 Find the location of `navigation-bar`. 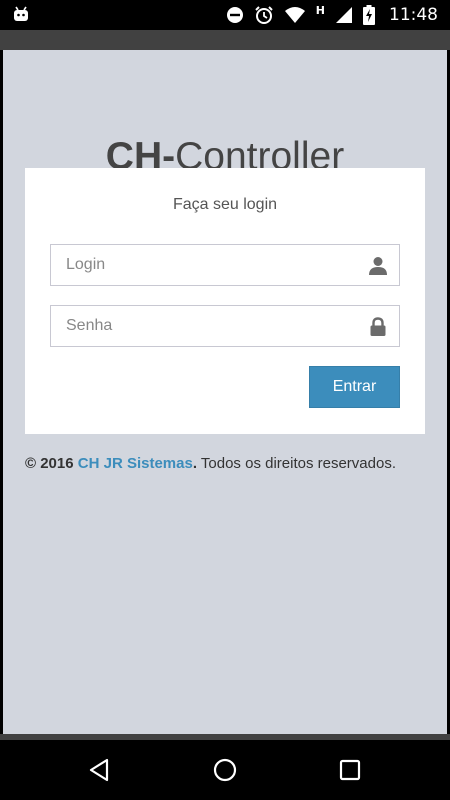

navigation-bar is located at coordinates (225, 770).